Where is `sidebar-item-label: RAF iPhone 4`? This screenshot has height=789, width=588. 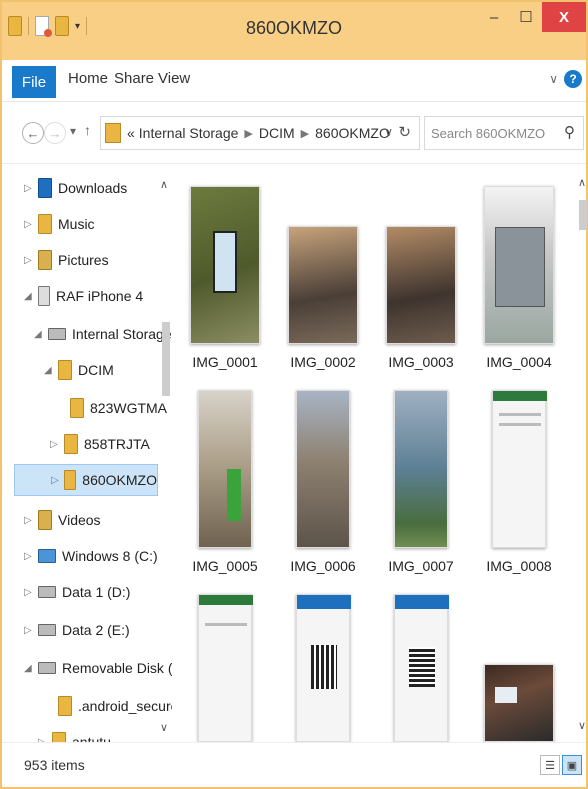 sidebar-item-label: RAF iPhone 4 is located at coordinates (100, 296).